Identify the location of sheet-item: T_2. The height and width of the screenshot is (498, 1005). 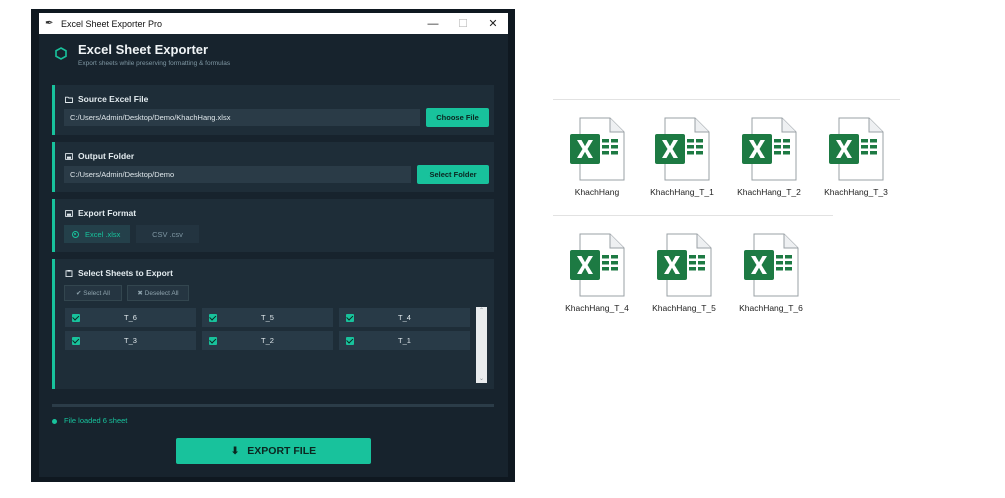
(267, 340).